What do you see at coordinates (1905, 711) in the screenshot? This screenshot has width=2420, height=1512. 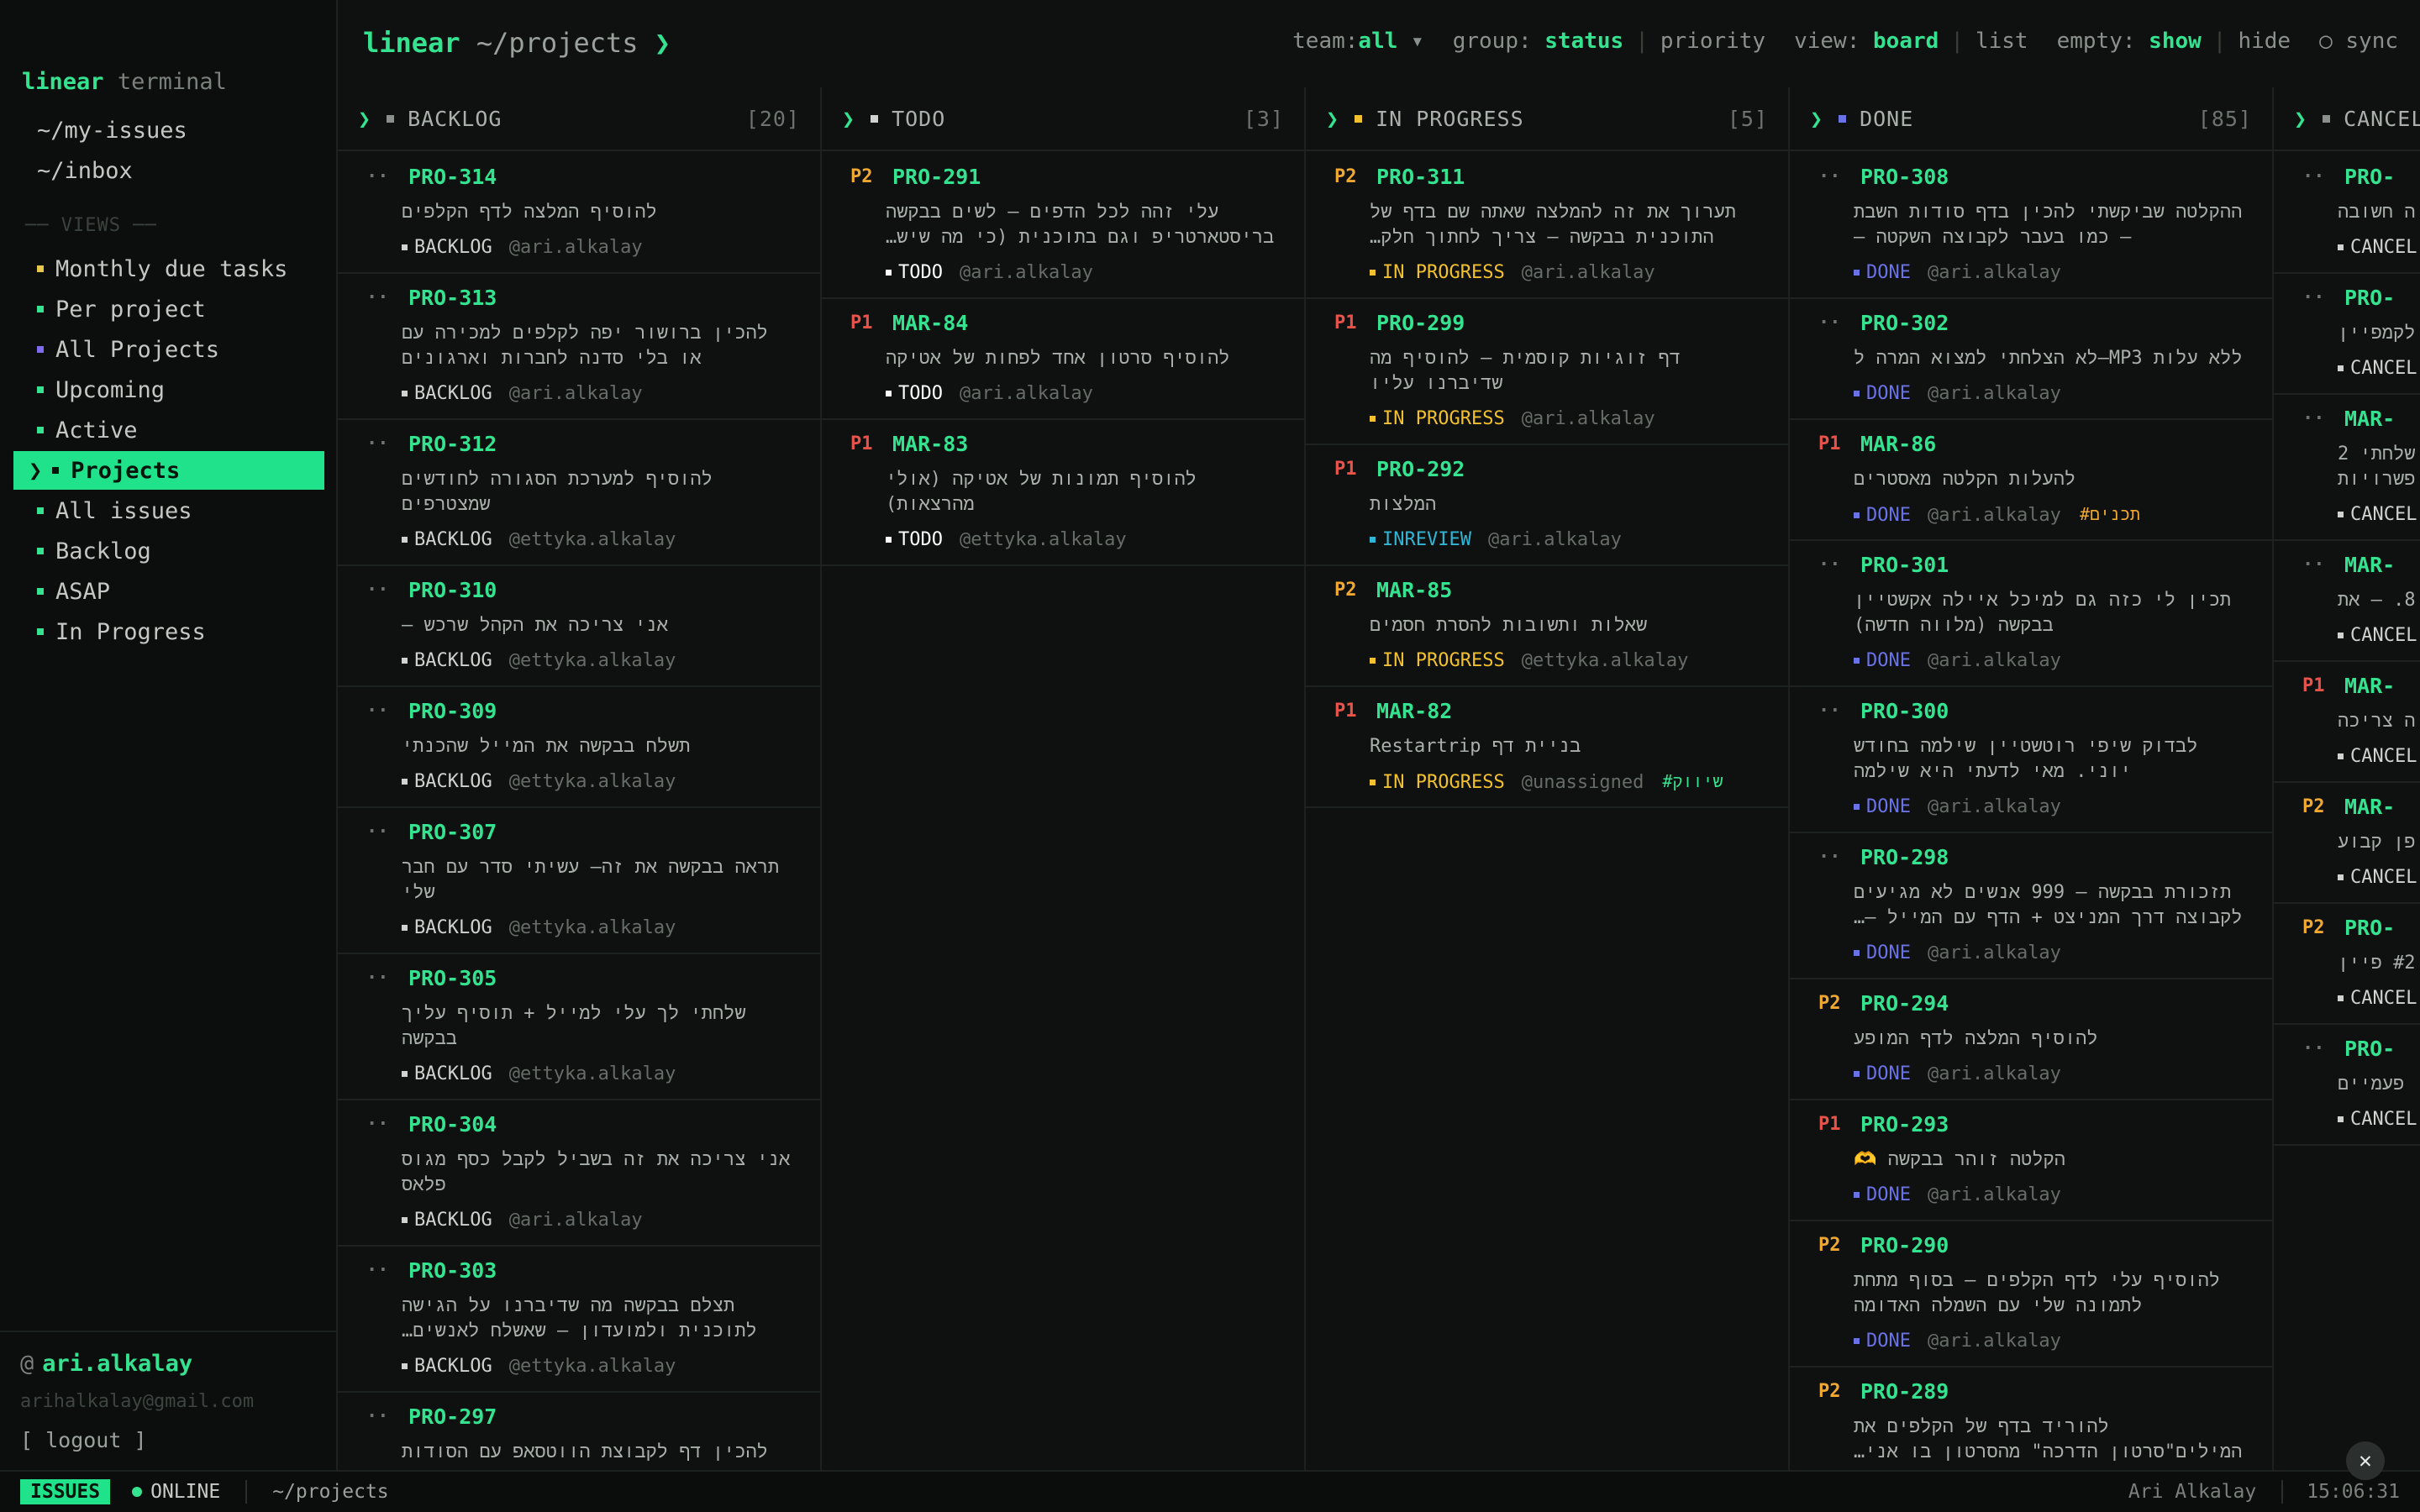 I see `issue-id: PRO-300` at bounding box center [1905, 711].